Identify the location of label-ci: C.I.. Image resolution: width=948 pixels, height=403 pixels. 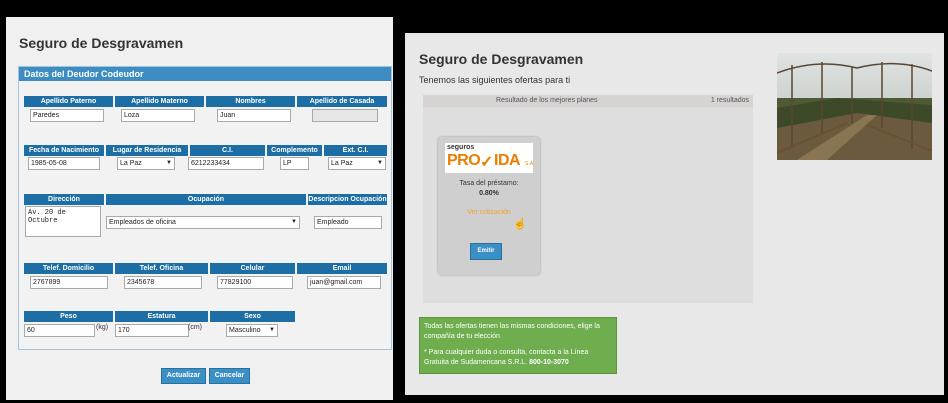
(227, 150).